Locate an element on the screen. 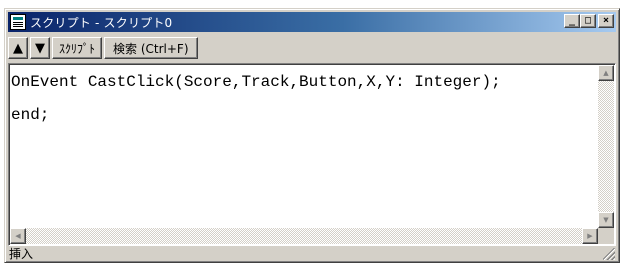  scroll-up-button: ▲ is located at coordinates (606, 73).